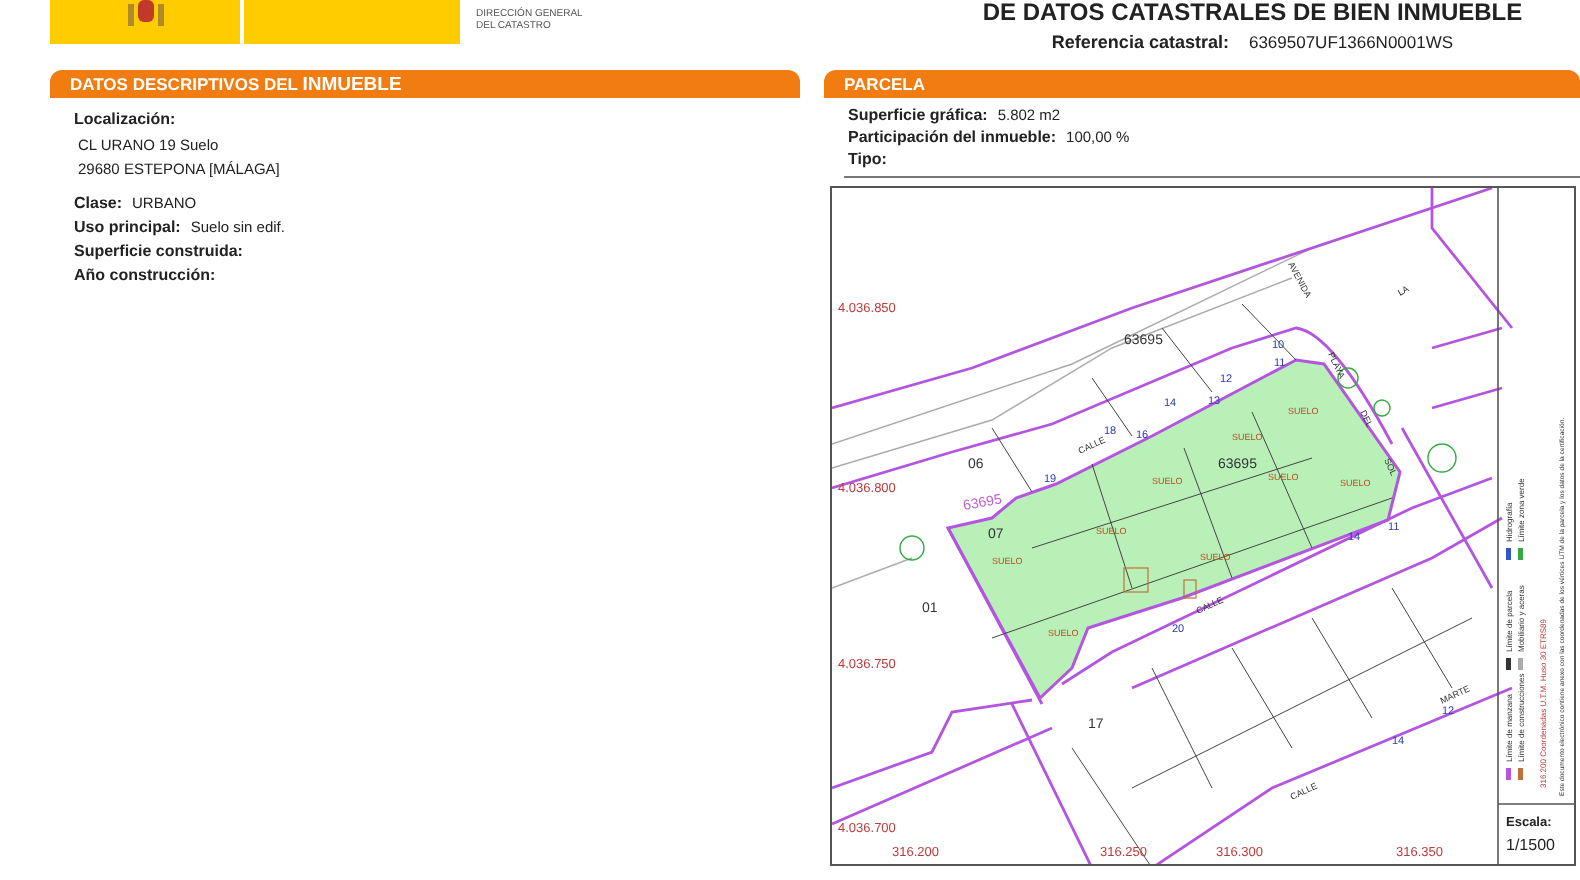  I want to click on field-label: Tipo:, so click(867, 159).